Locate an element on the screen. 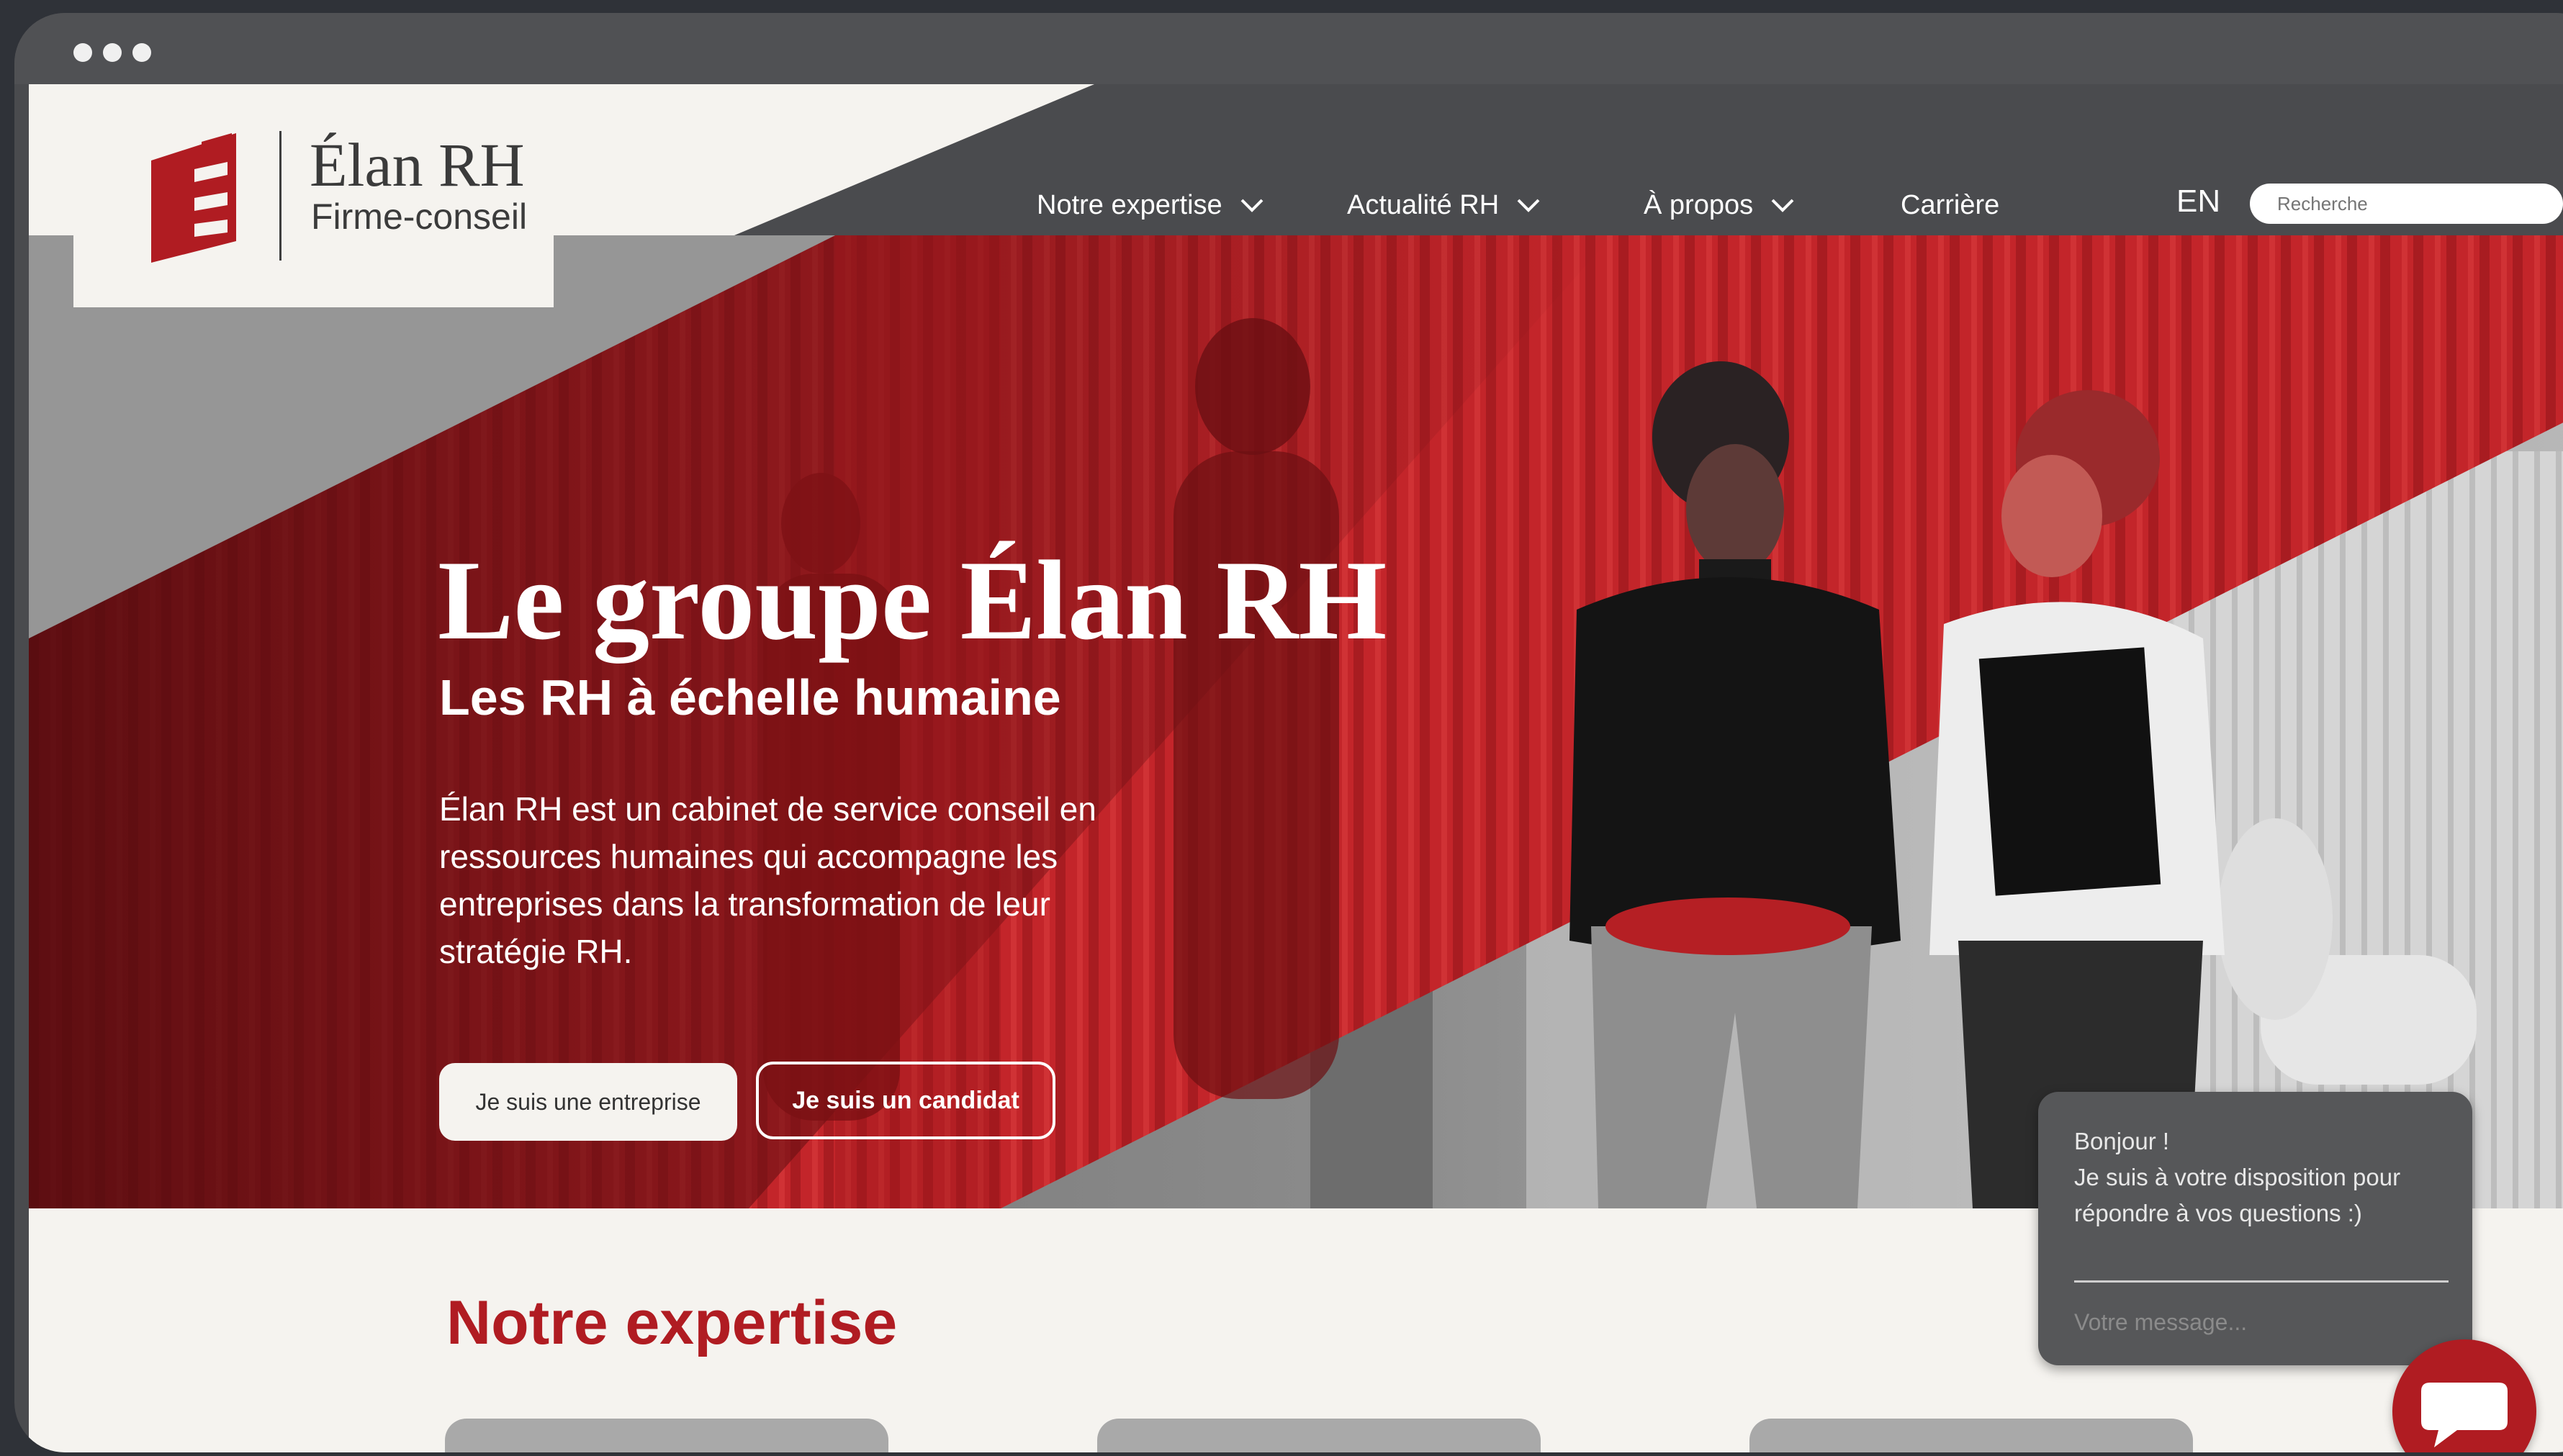 This screenshot has height=1456, width=2563. elan-logo-icon is located at coordinates (193, 198).